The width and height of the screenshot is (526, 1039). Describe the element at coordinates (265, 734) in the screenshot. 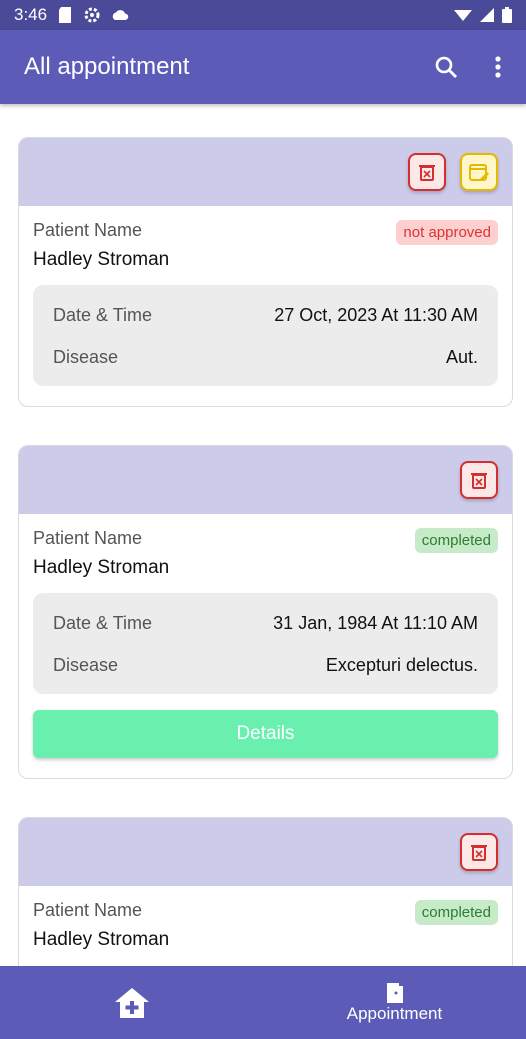

I see `details-button: Details` at that location.